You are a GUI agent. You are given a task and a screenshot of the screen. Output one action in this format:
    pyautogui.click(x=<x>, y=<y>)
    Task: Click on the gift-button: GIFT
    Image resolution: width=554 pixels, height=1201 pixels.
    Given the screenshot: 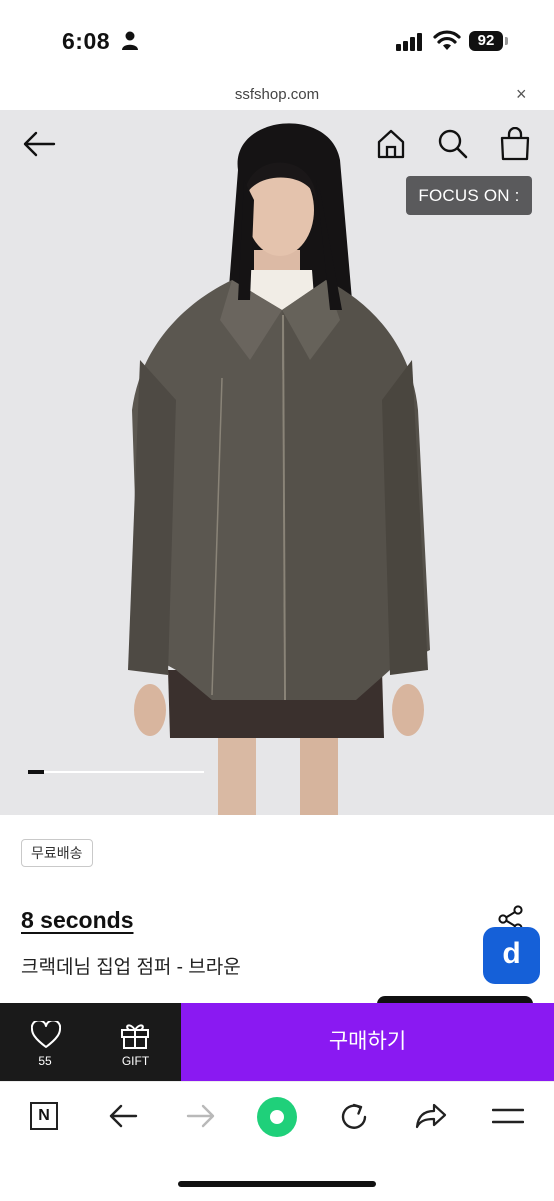 What is the action you would take?
    pyautogui.click(x=135, y=1042)
    